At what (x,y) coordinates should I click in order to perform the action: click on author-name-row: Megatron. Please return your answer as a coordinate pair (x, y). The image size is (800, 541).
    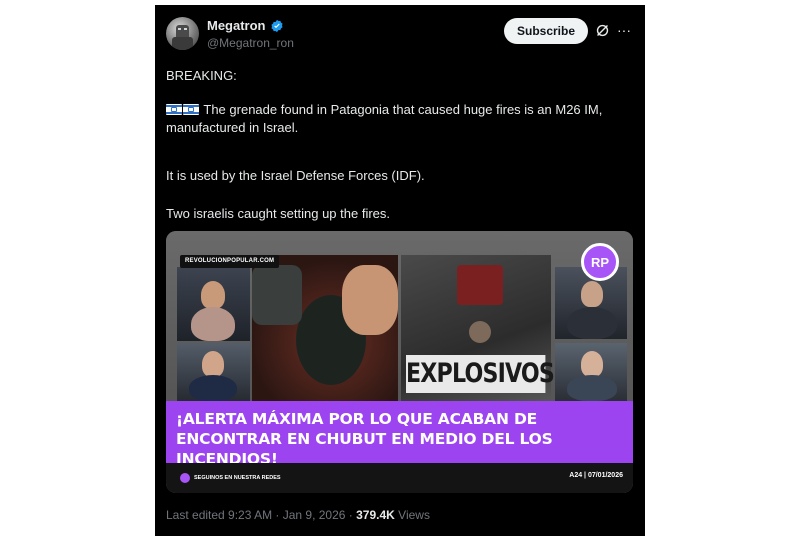
    Looking at the image, I should click on (245, 25).